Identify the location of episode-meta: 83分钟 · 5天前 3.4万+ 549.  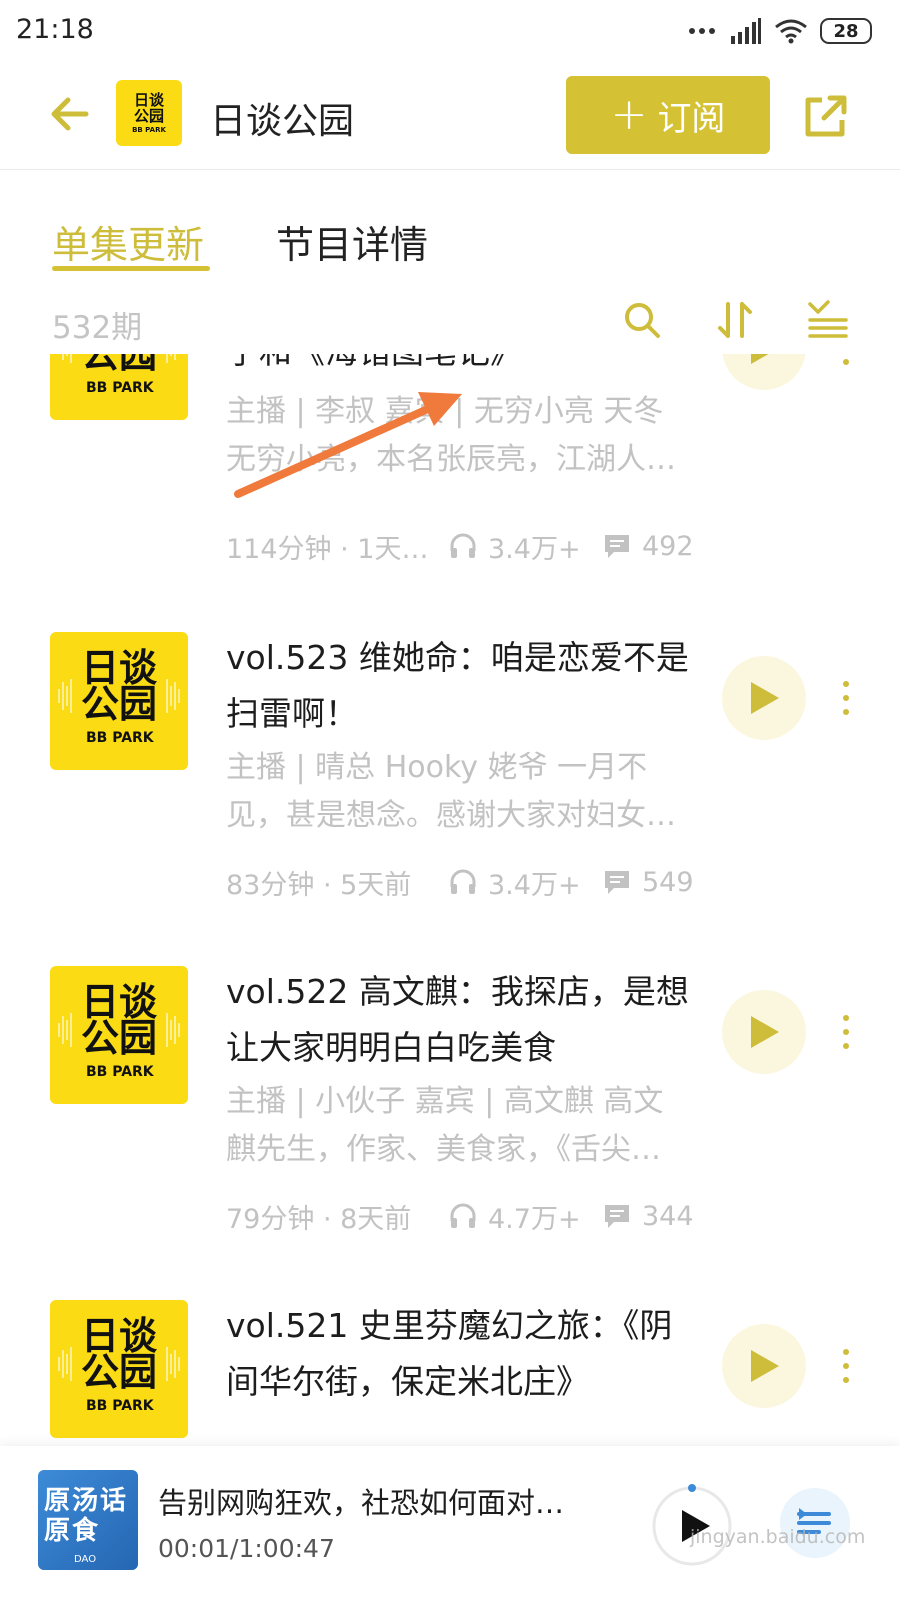
(460, 882).